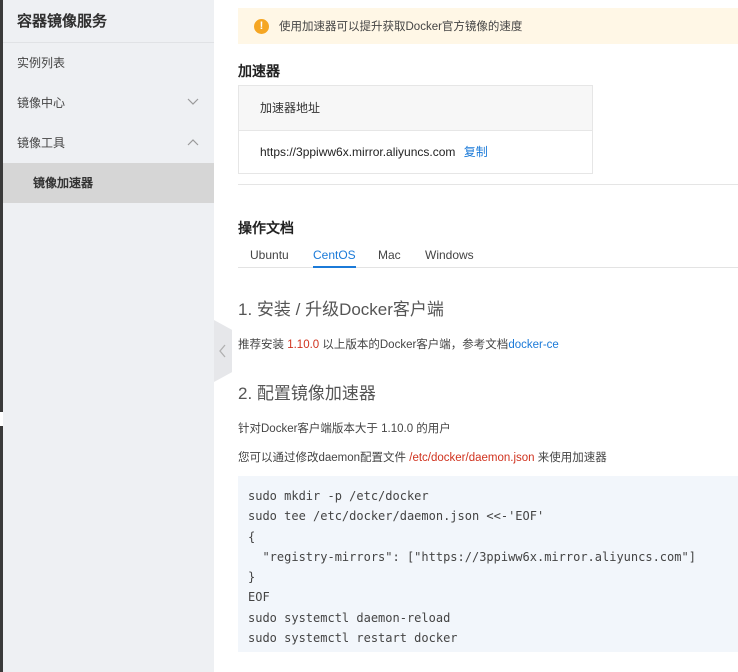 The width and height of the screenshot is (738, 672). What do you see at coordinates (108, 143) in the screenshot?
I see `sidebar-item-image-tools: 镜像工具` at bounding box center [108, 143].